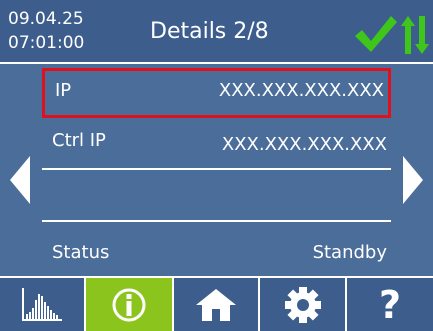 This screenshot has height=331, width=433. Describe the element at coordinates (413, 180) in the screenshot. I see `triangle-right-icon` at that location.